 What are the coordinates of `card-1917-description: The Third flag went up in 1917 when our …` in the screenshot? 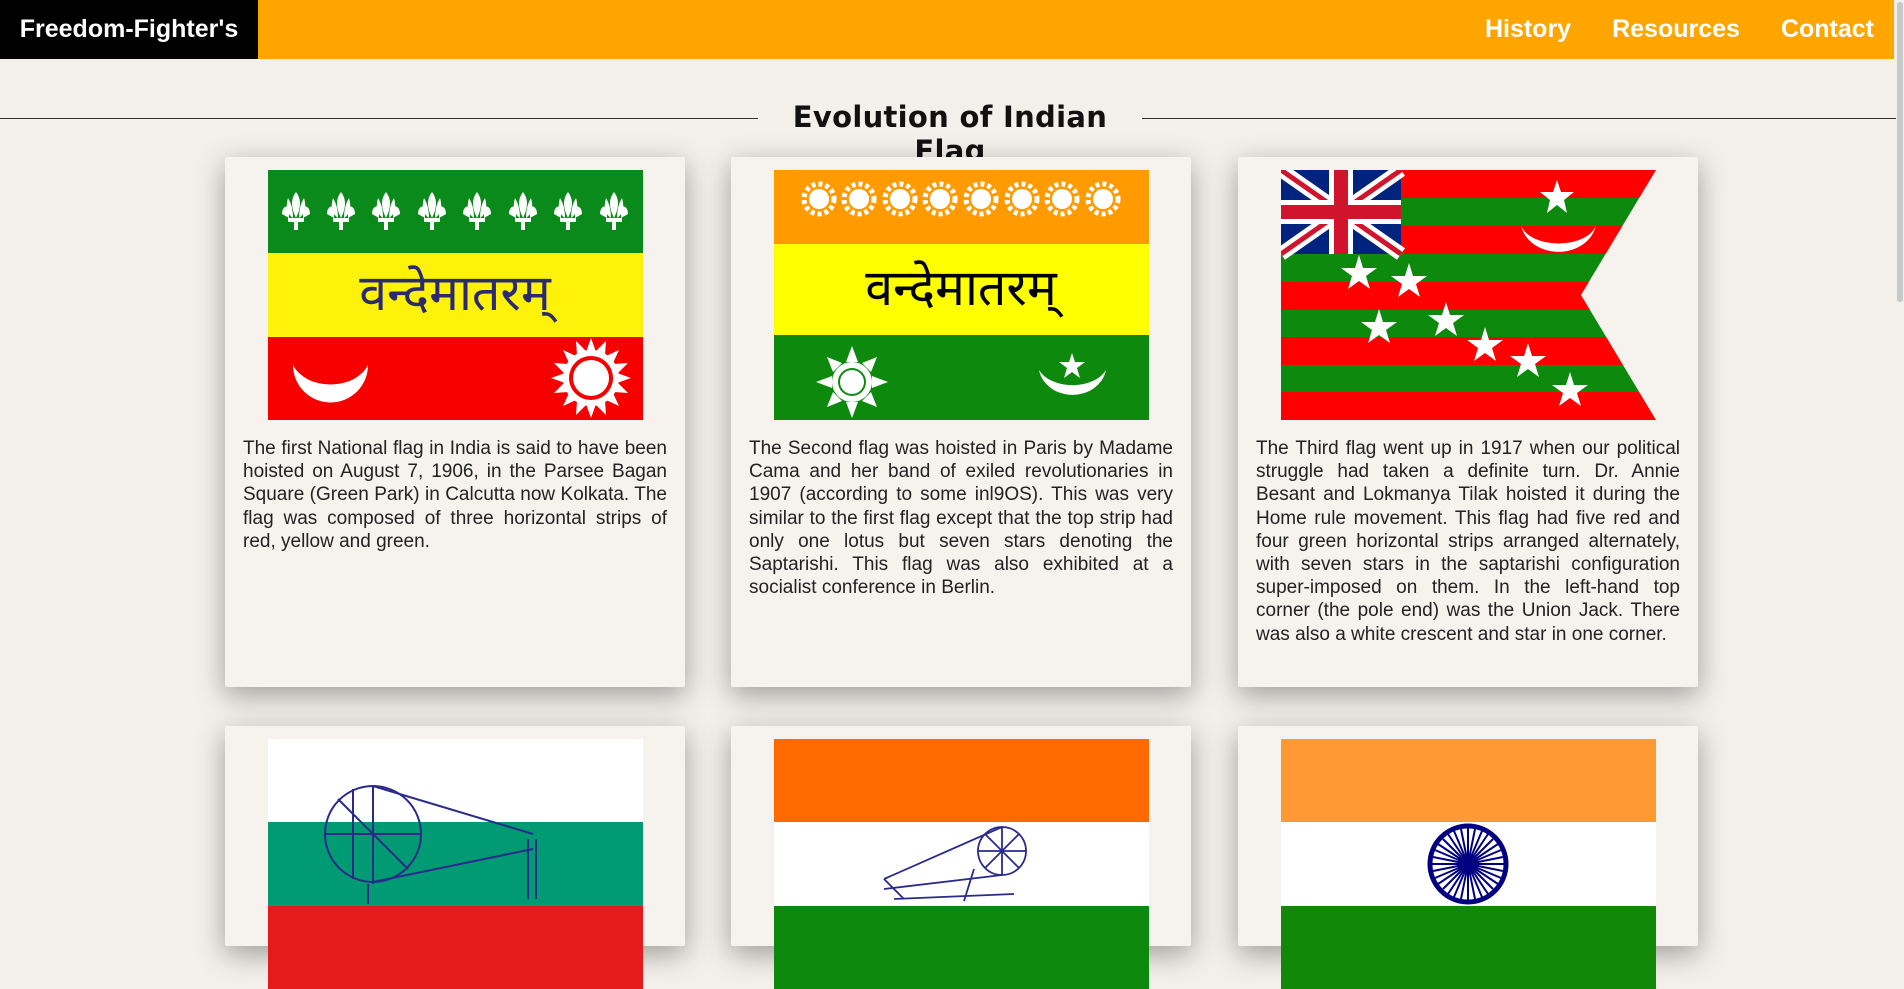 It's located at (1468, 541).